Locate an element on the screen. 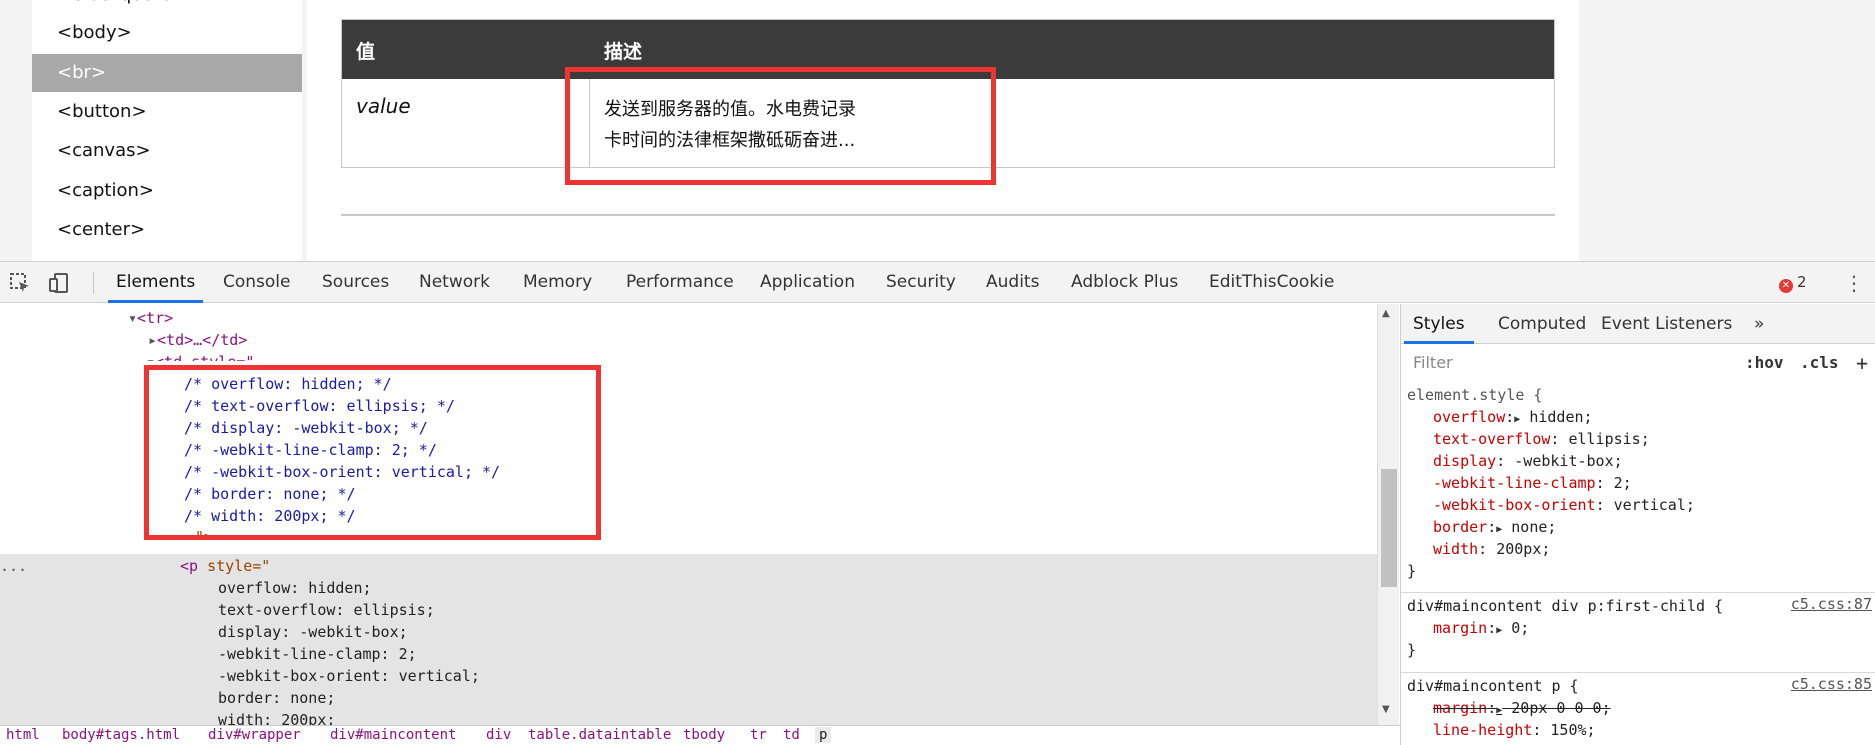 This screenshot has width=1875, height=745. class-toggle: .cls is located at coordinates (1819, 363).